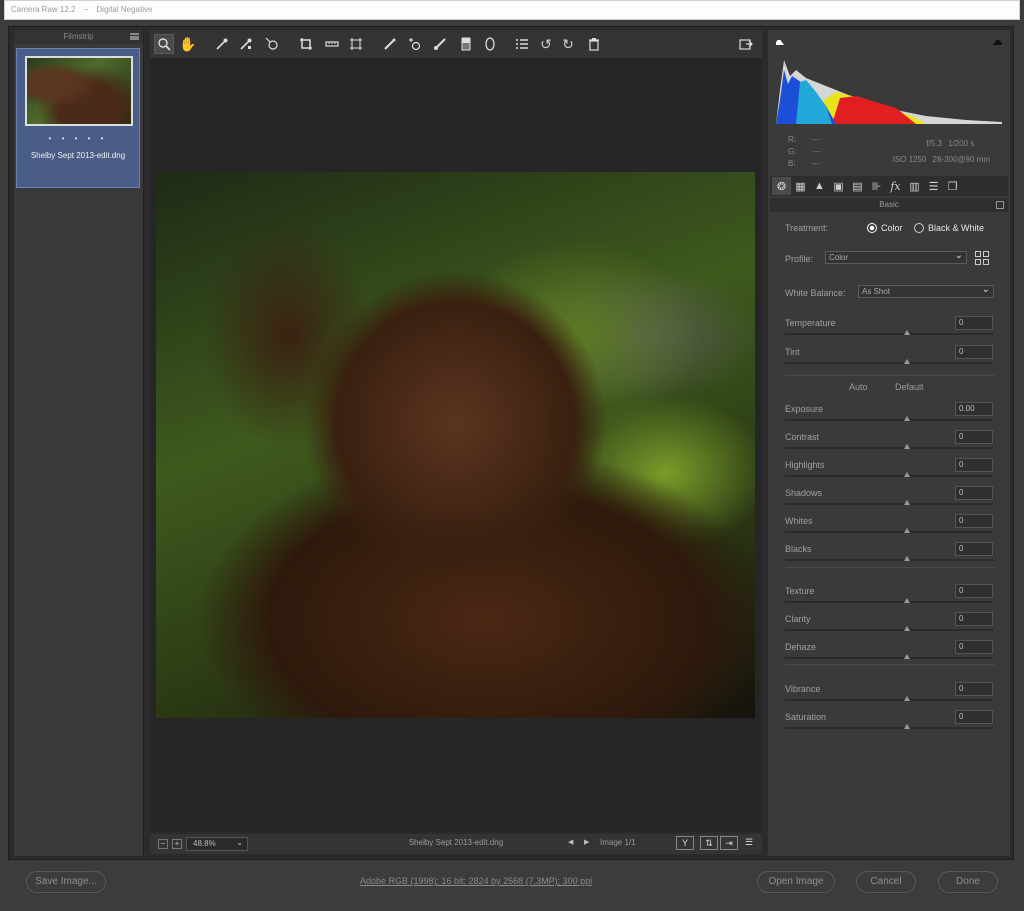 This screenshot has width=1024, height=911. I want to click on basic-icon: ❂, so click(781, 186).